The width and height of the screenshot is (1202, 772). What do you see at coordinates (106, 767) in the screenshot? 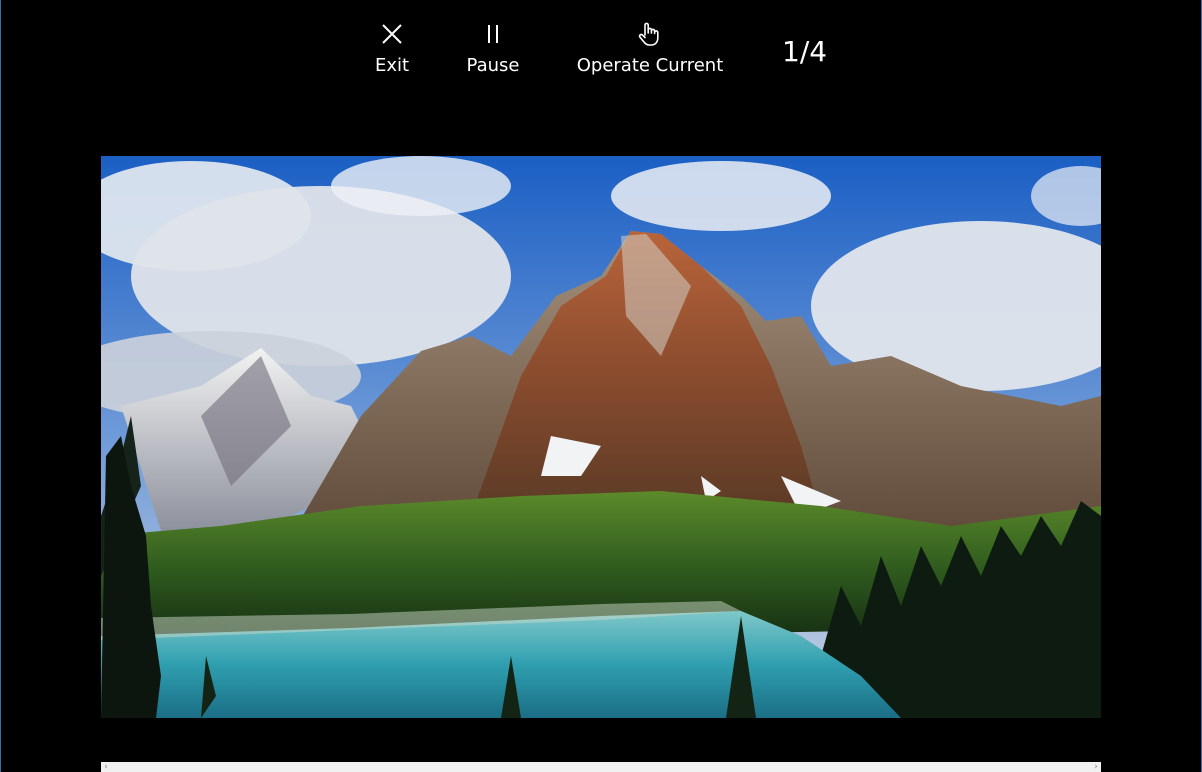
I see `scroll-left-icon: ‹` at bounding box center [106, 767].